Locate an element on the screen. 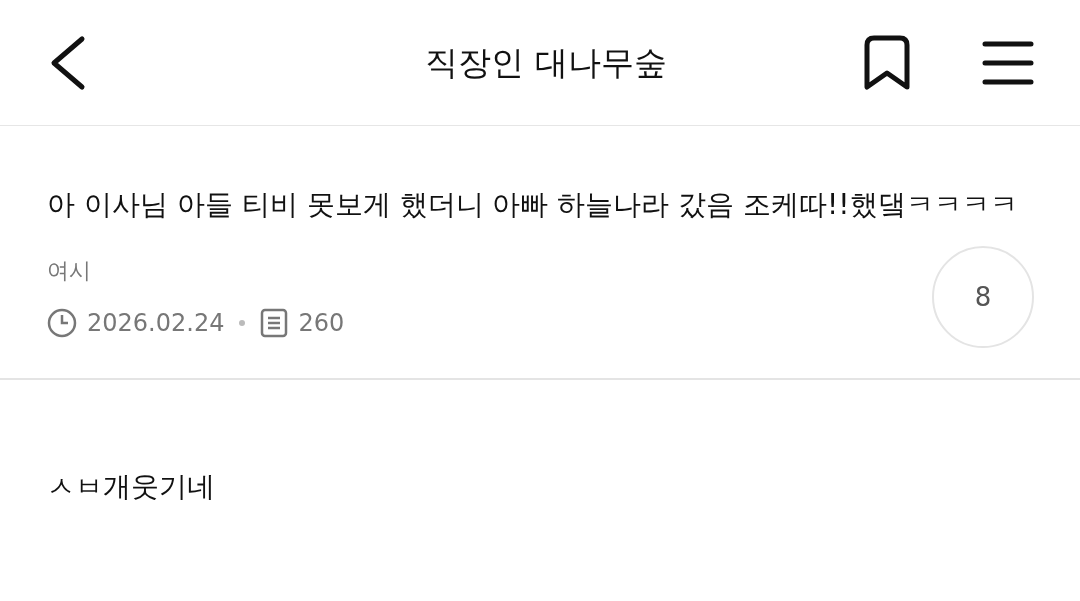 The height and width of the screenshot is (601, 1080). post-body: ㅅㅂ개웃기네 is located at coordinates (131, 487).